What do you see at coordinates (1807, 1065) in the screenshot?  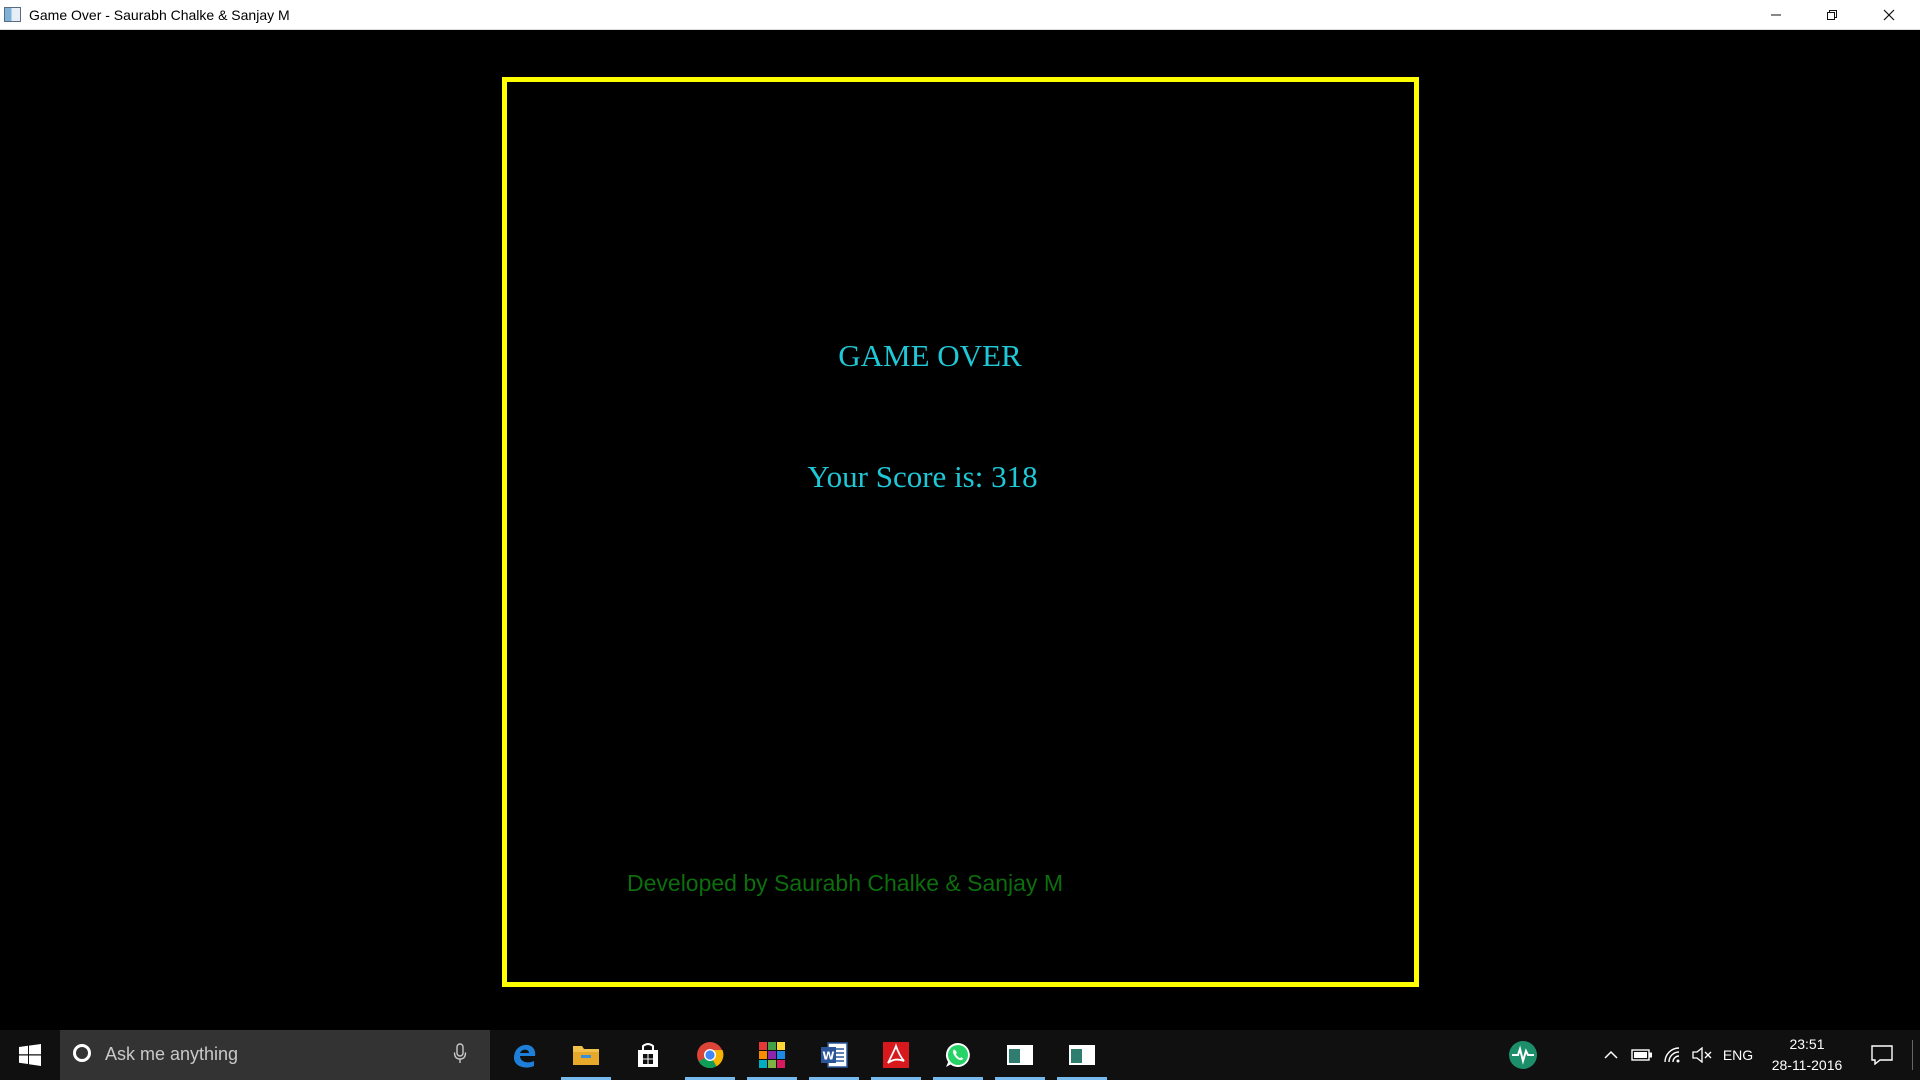 I see `clock-date: 28-11-2016` at bounding box center [1807, 1065].